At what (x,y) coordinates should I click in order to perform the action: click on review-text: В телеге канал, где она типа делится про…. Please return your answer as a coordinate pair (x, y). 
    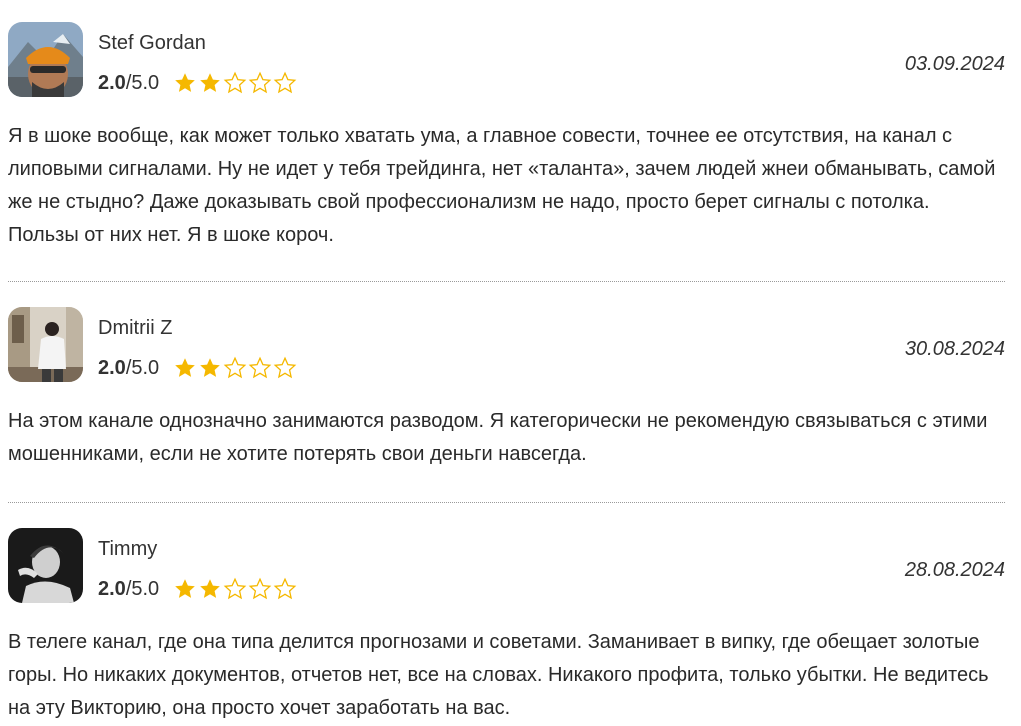
    Looking at the image, I should click on (498, 675).